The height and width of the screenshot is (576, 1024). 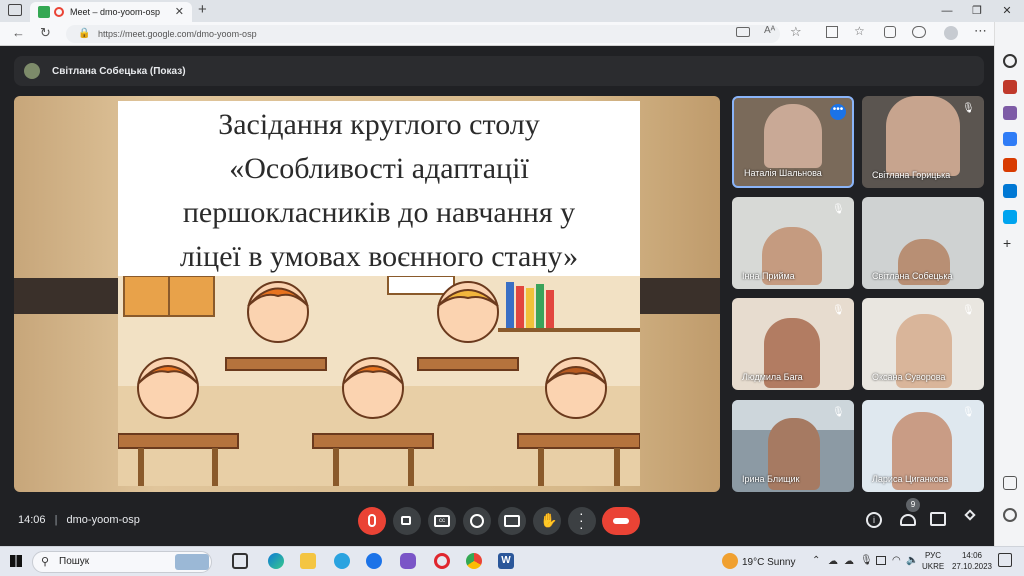 I want to click on slide-line-4: ліцеї в умовах воєнного стану», so click(x=379, y=256).